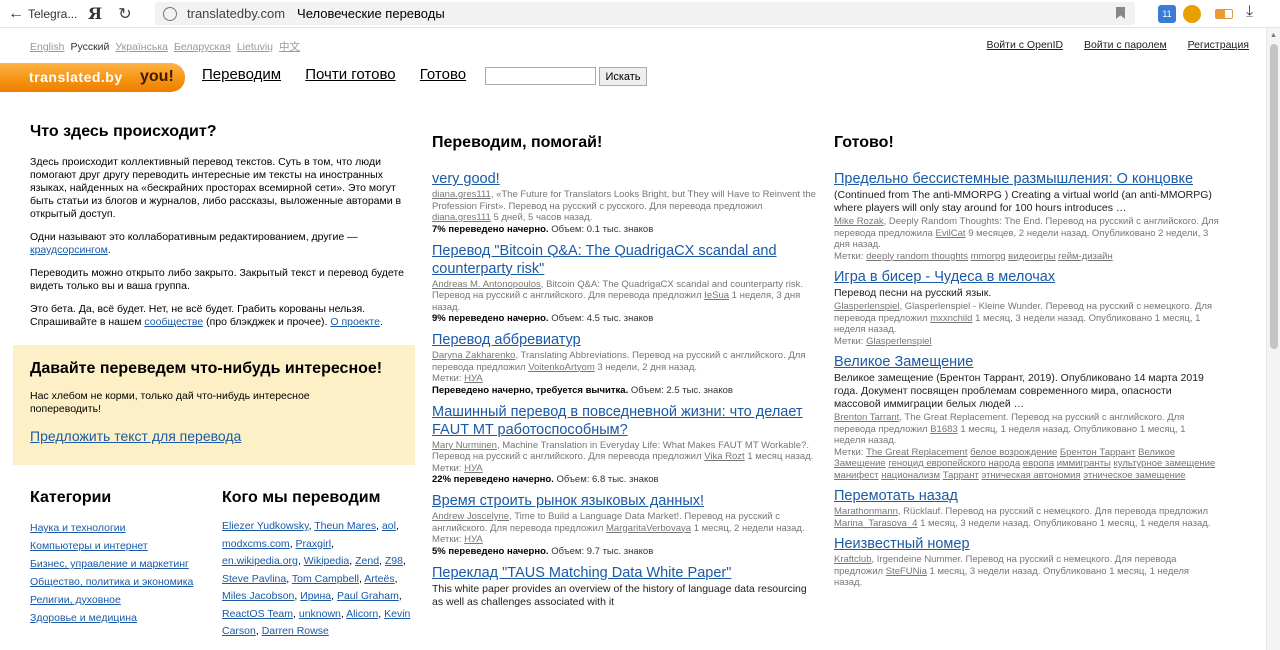 The width and height of the screenshot is (1280, 650). What do you see at coordinates (120, 528) in the screenshot?
I see `category-link: Наука и технологии` at bounding box center [120, 528].